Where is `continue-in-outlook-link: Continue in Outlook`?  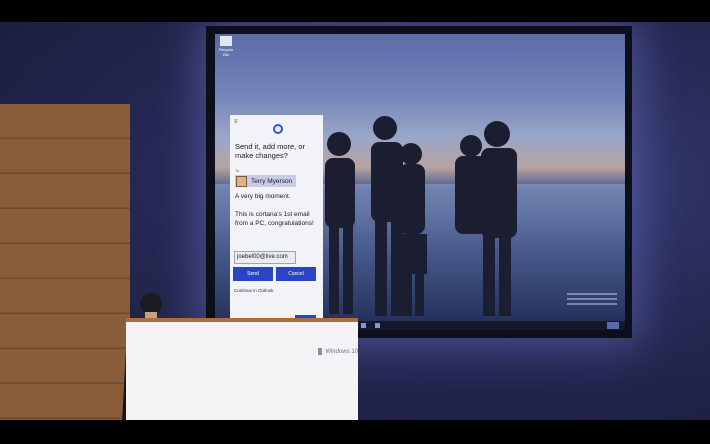
continue-in-outlook-link: Continue in Outlook is located at coordinates (254, 290).